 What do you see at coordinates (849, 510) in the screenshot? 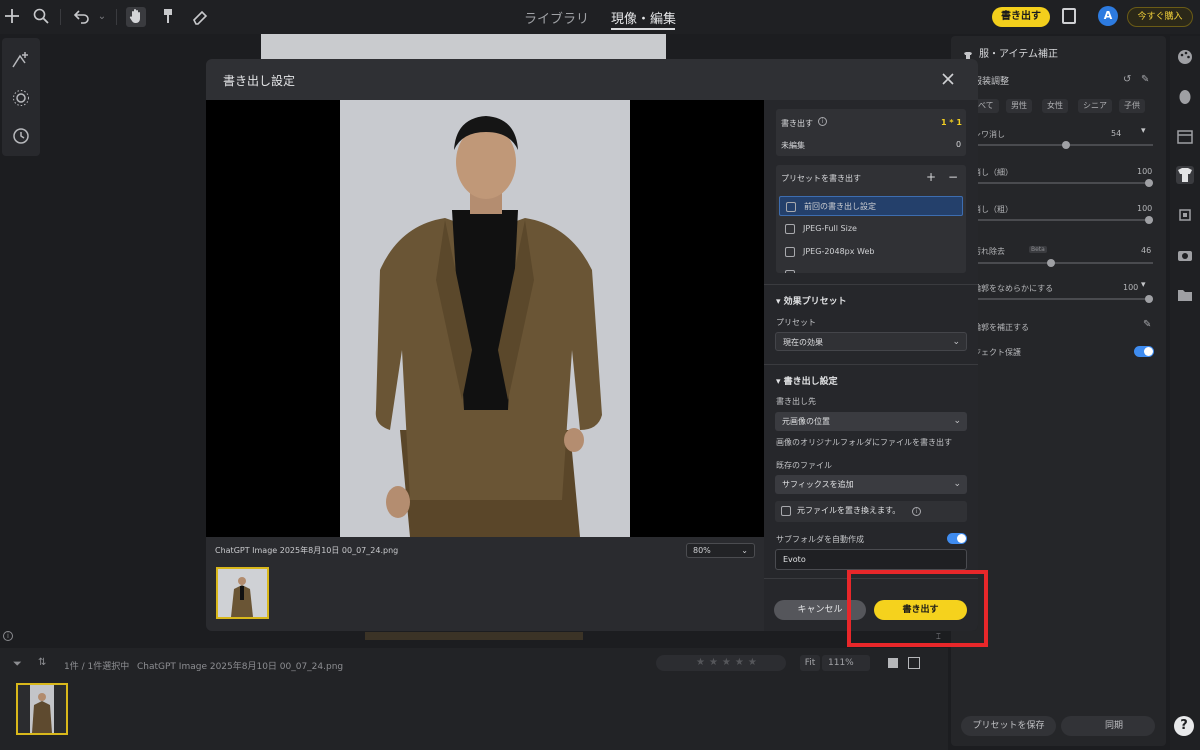
I see `replace-original-label: 元ファイルを置き換えます。` at bounding box center [849, 510].